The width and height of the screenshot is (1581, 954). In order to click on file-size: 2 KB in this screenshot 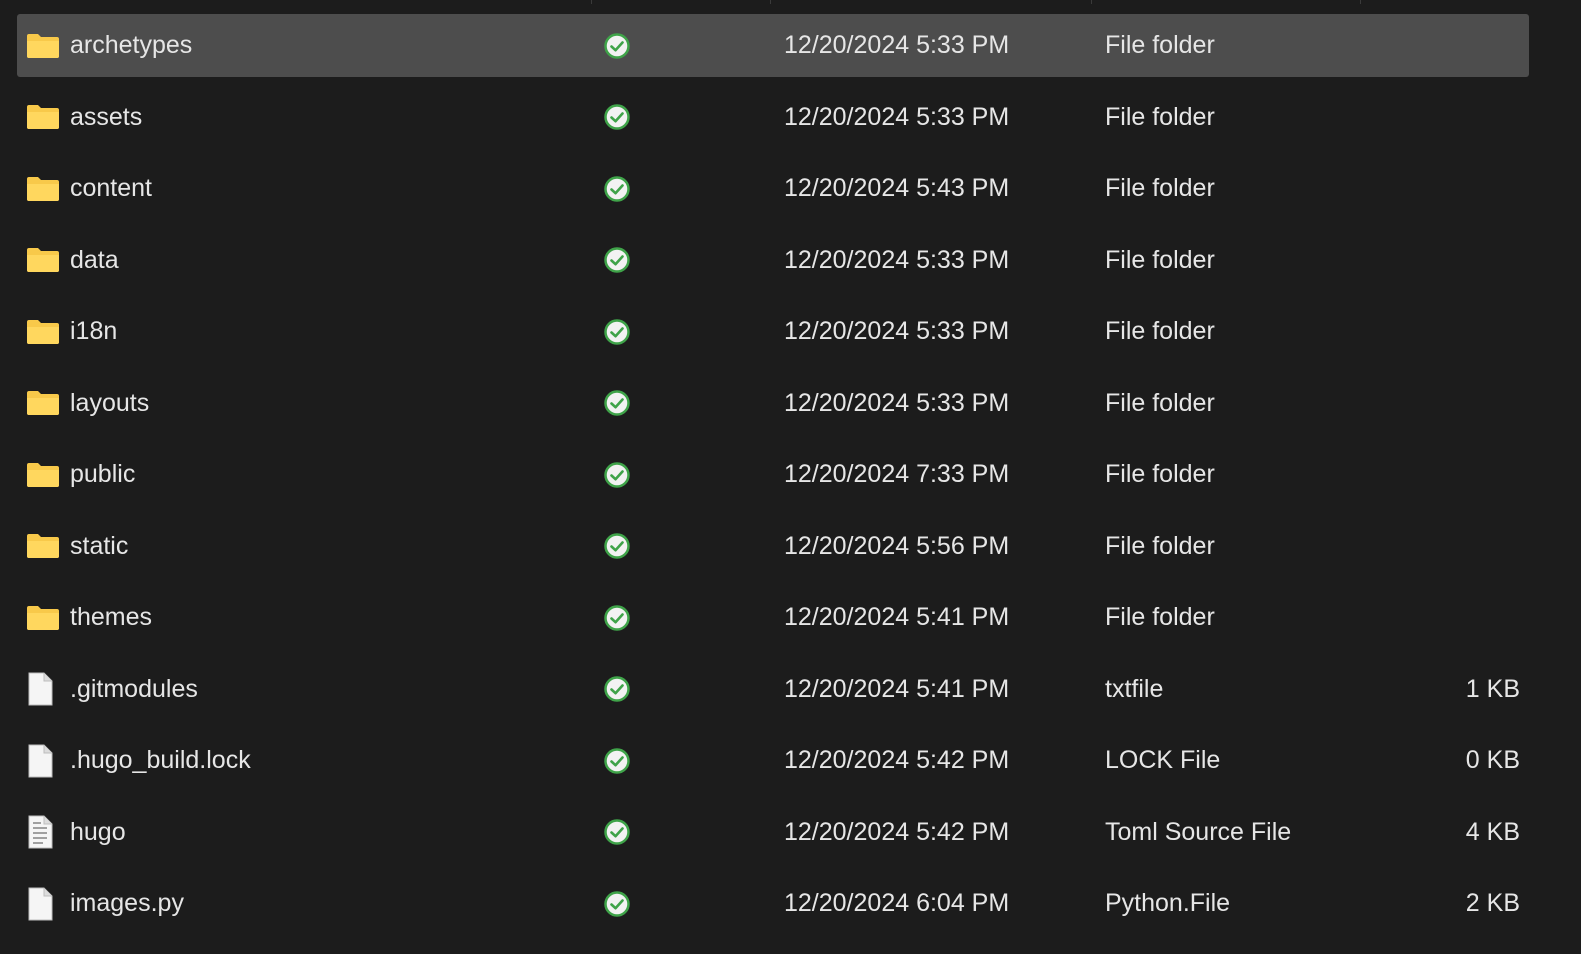, I will do `click(1492, 903)`.